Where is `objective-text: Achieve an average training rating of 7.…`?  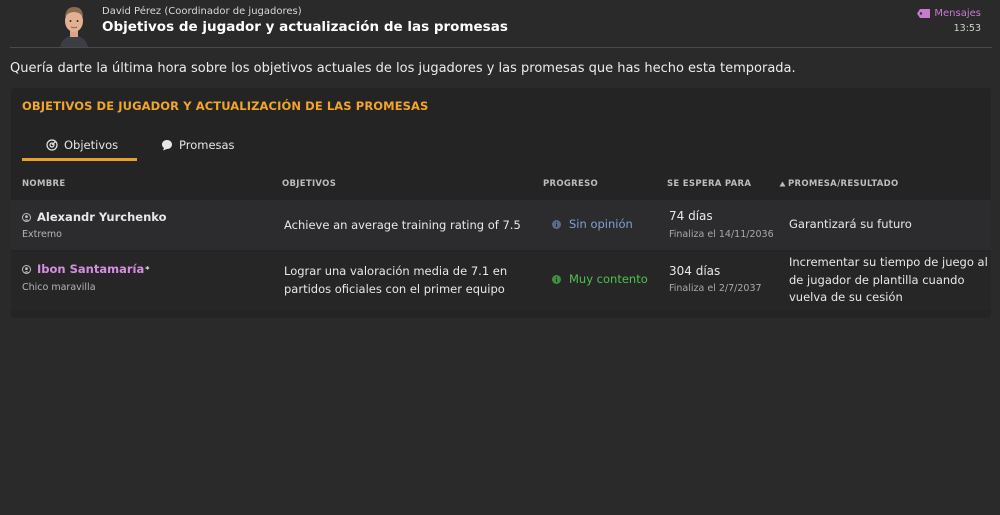 objective-text: Achieve an average training rating of 7.… is located at coordinates (402, 225).